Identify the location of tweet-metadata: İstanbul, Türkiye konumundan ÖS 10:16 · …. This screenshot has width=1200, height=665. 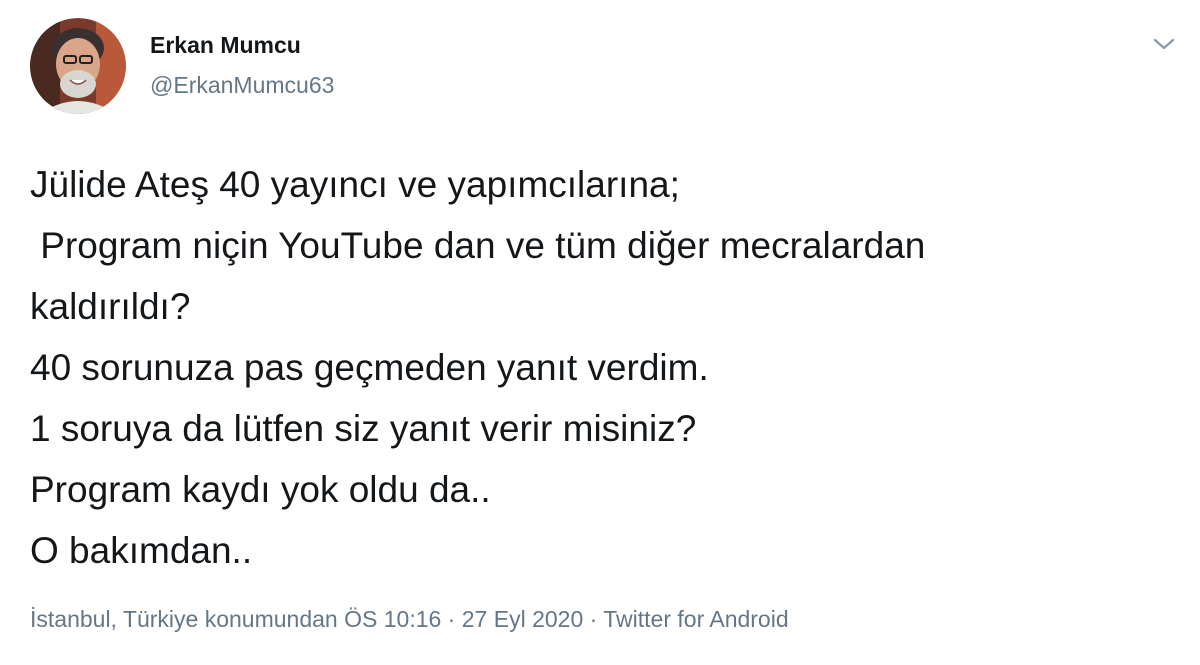
(409, 619).